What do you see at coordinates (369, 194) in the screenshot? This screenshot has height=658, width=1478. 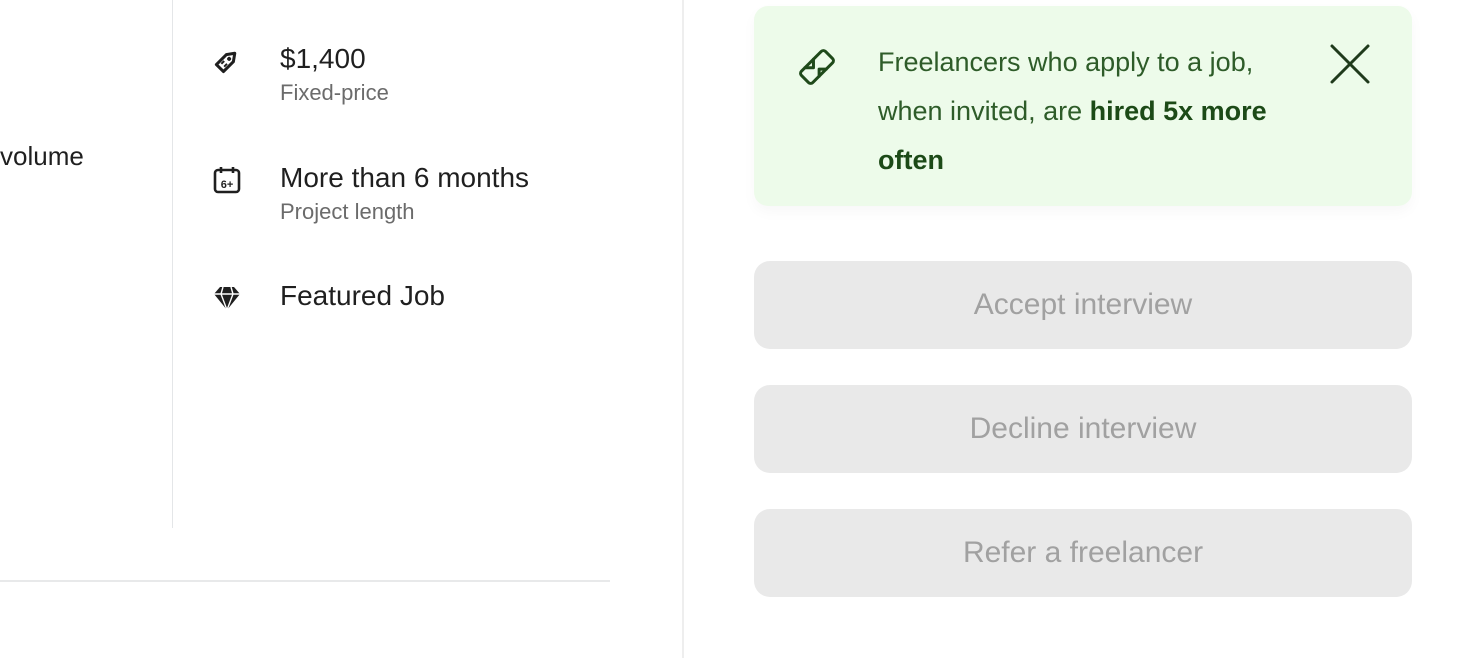 I see `detail-project-length: 6+ More than 6 months Project length` at bounding box center [369, 194].